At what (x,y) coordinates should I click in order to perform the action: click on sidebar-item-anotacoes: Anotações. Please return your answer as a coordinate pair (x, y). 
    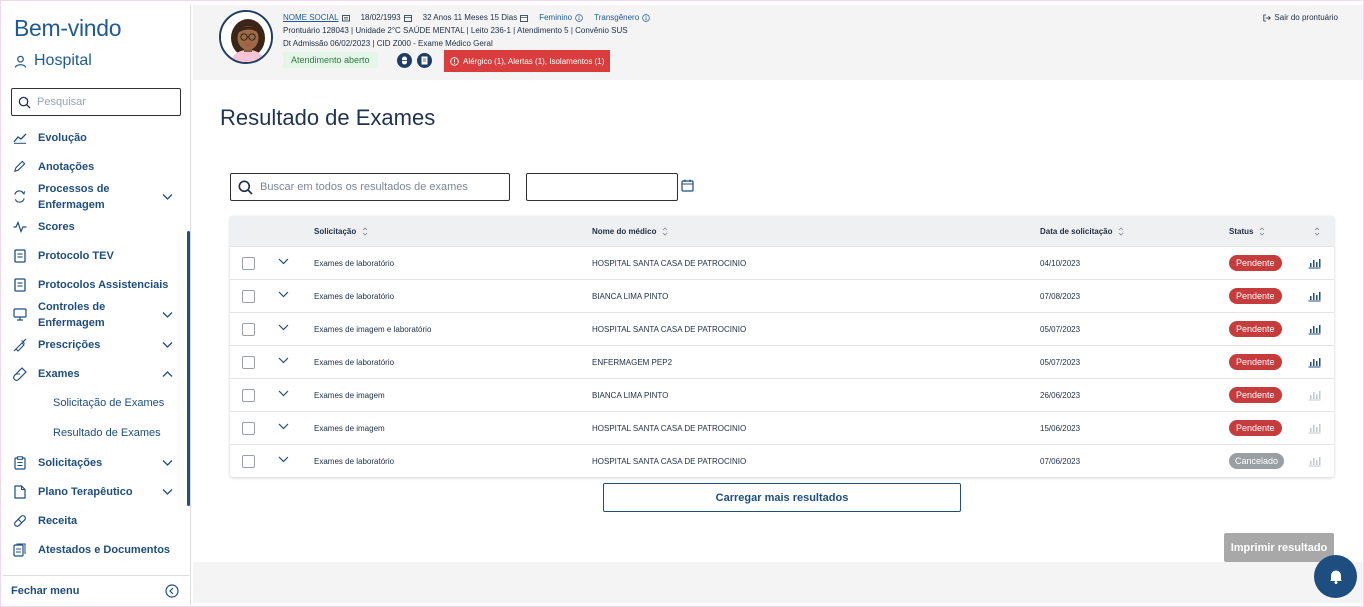
    Looking at the image, I should click on (96, 166).